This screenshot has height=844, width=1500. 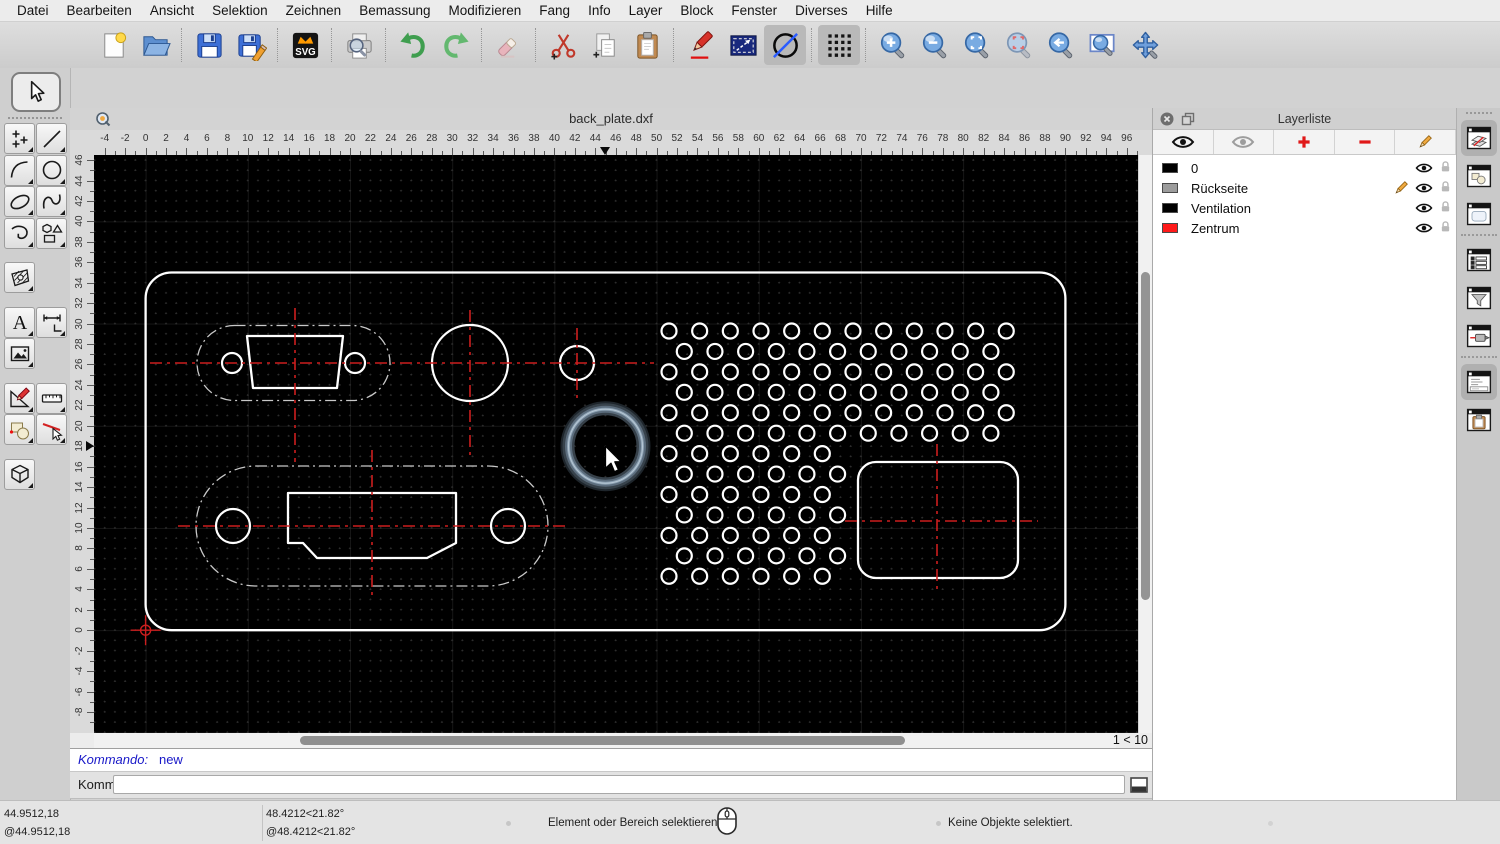 What do you see at coordinates (99, 11) in the screenshot?
I see `menu-bearbeiten: Bearbeiten` at bounding box center [99, 11].